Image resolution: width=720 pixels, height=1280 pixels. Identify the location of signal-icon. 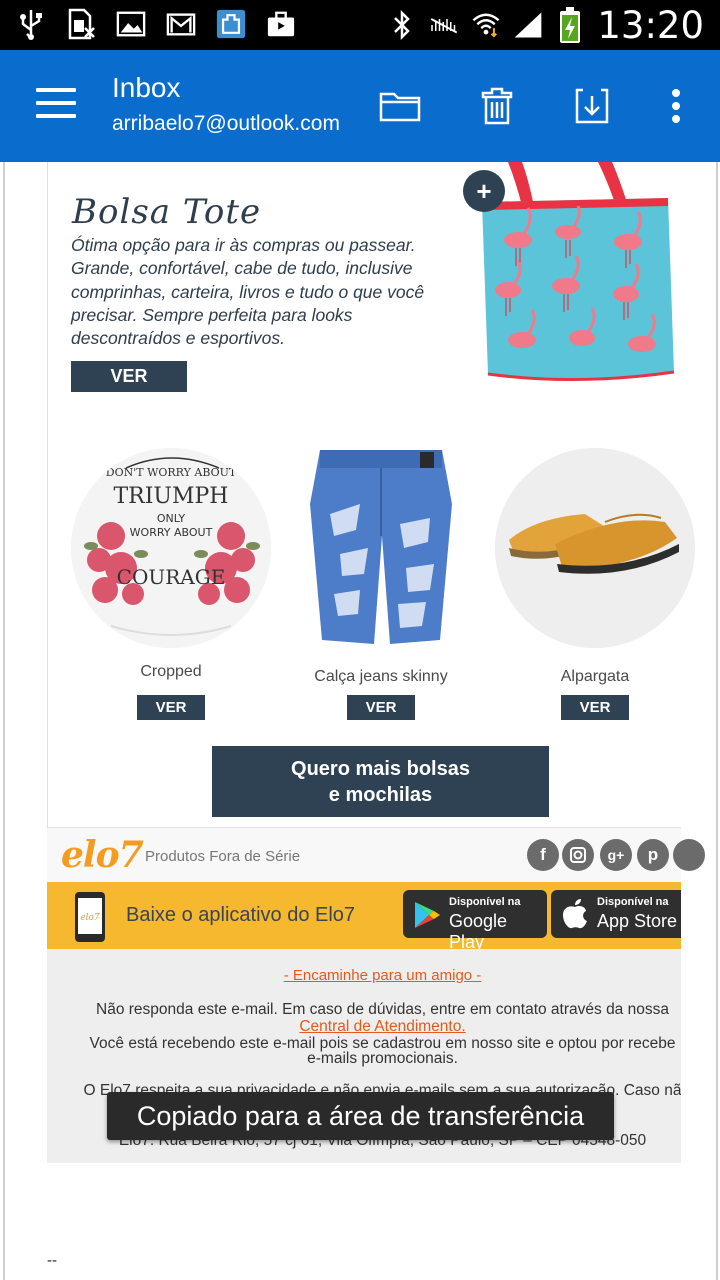
(528, 25).